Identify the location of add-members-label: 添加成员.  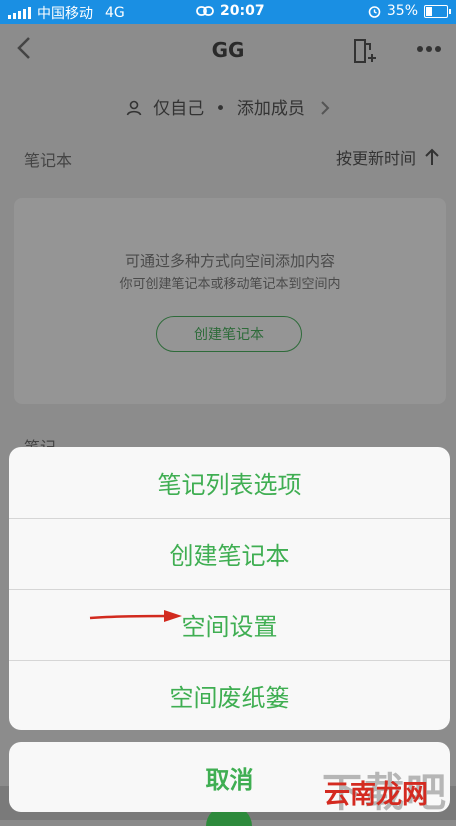
(270, 109).